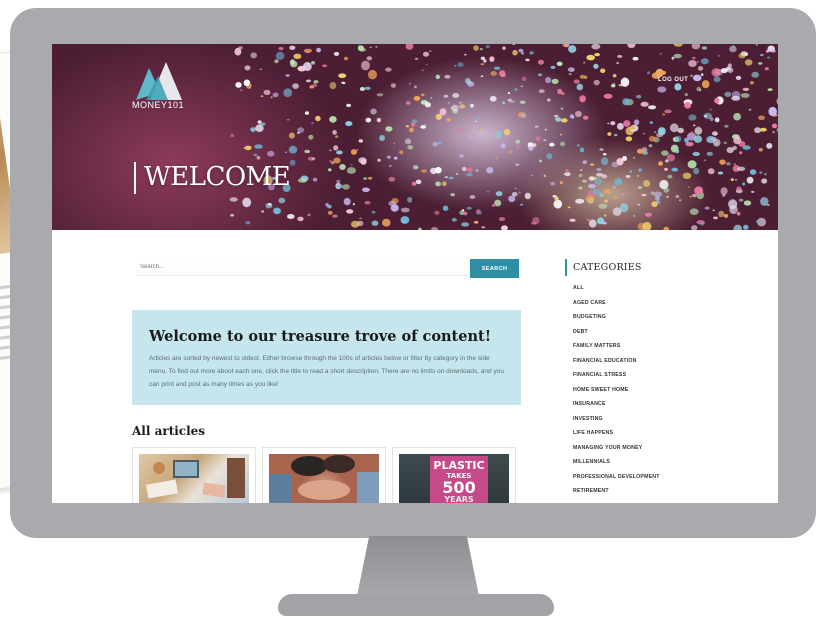 The image size is (825, 622). What do you see at coordinates (494, 268) in the screenshot?
I see `search-button: SEARCH` at bounding box center [494, 268].